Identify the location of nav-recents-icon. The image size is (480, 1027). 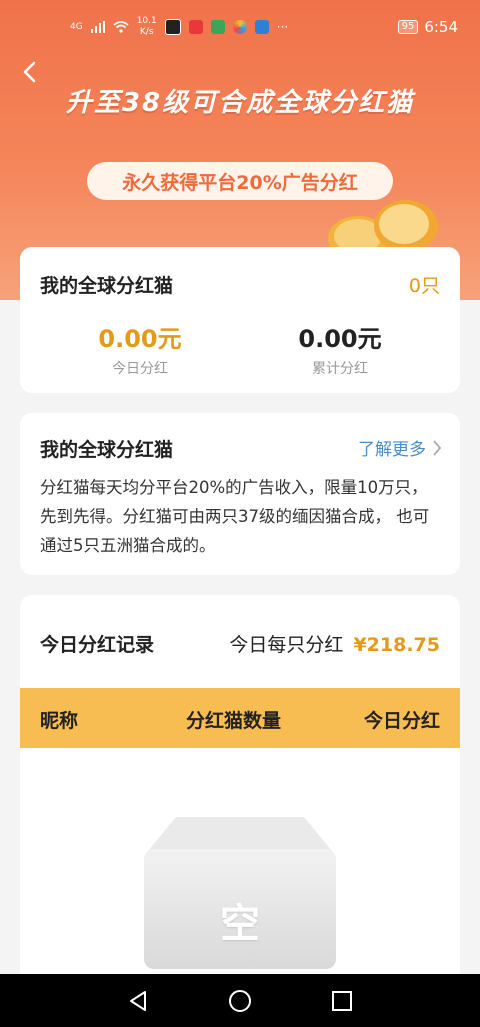
(342, 1001).